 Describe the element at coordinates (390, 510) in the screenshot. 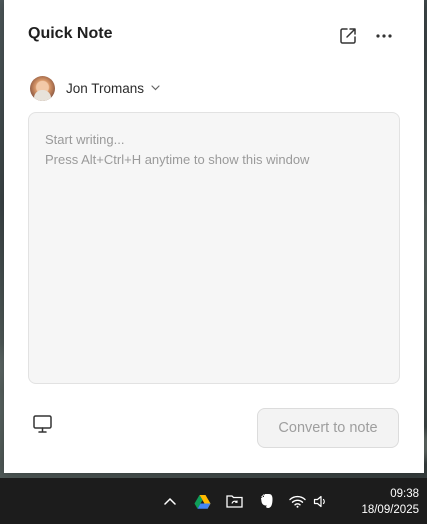

I see `clock-date: 18/09/2025` at that location.